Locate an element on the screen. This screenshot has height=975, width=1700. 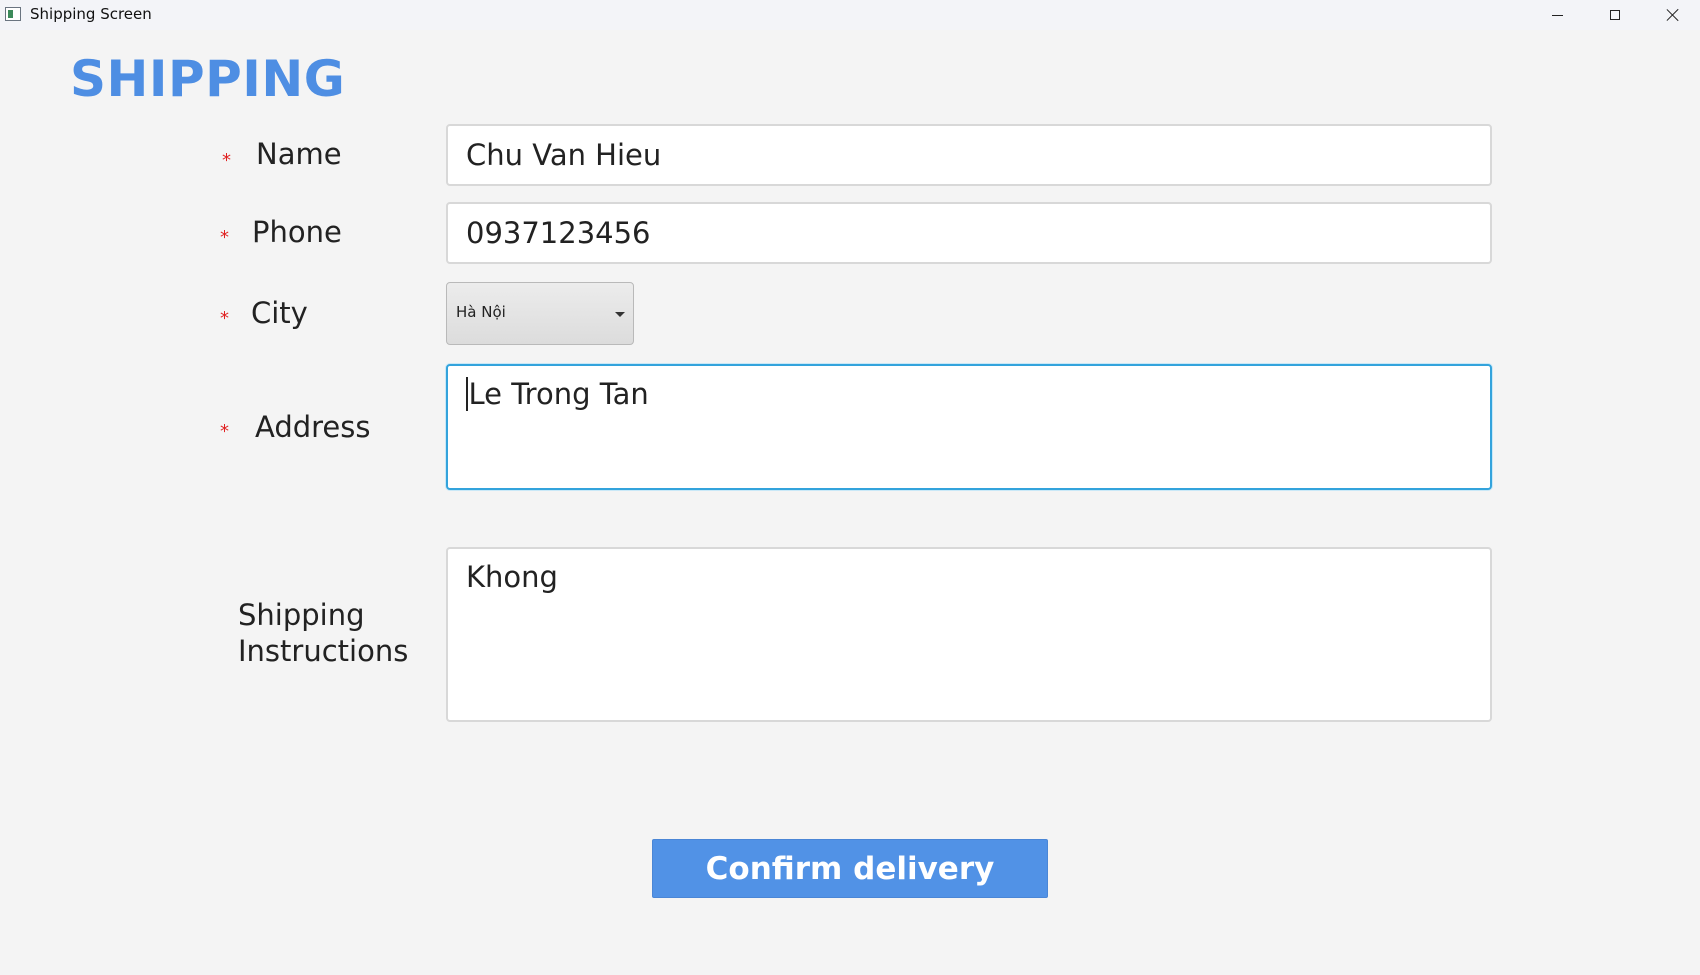
phone-required-mark: * is located at coordinates (224, 237).